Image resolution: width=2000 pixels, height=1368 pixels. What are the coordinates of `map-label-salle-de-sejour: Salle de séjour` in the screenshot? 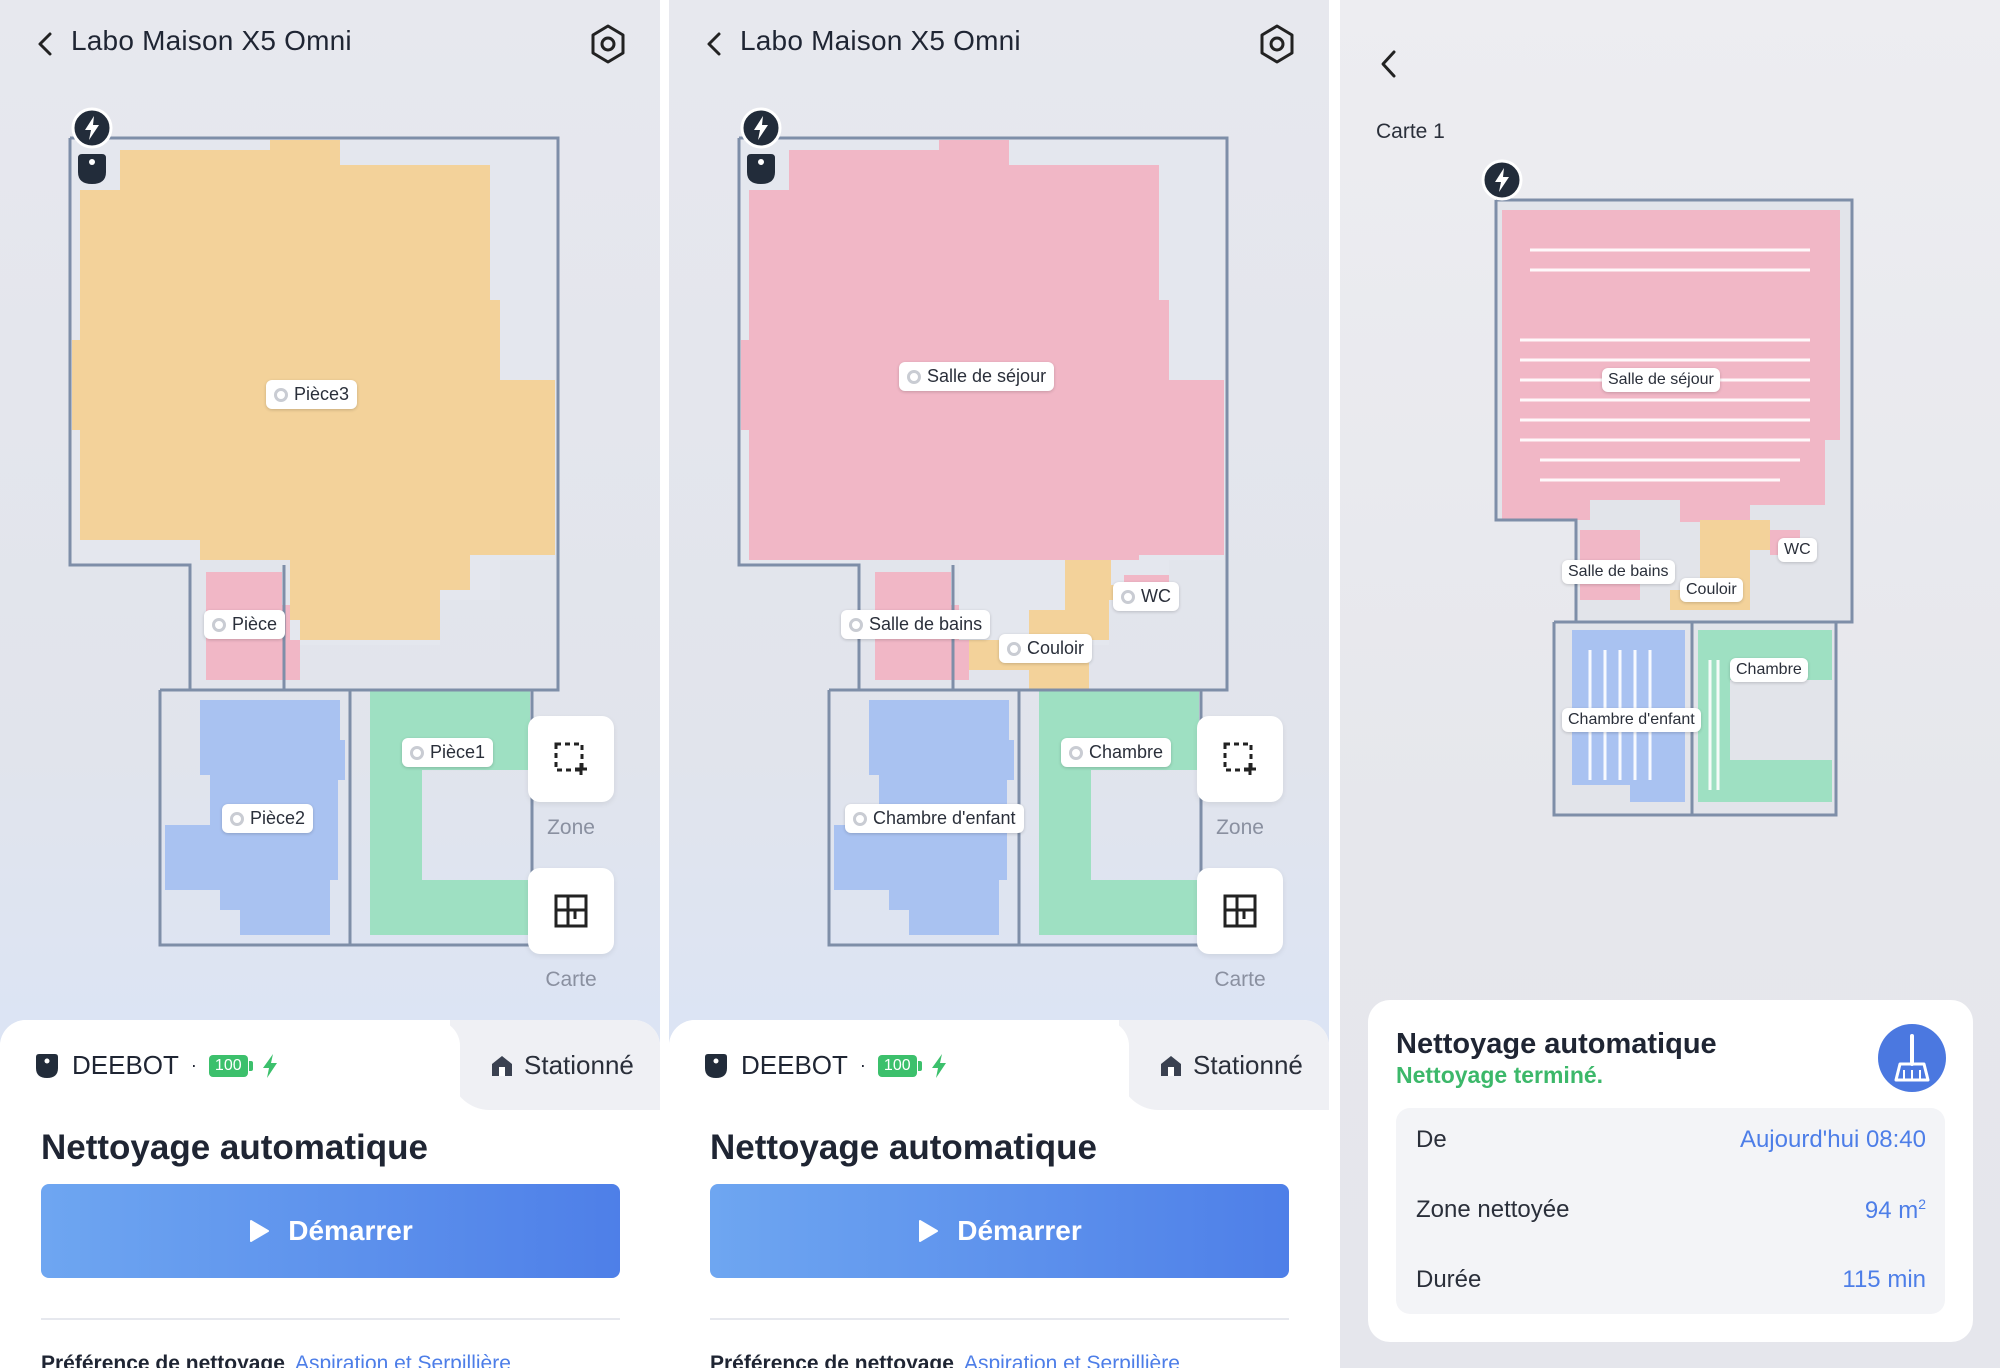 It's located at (1661, 380).